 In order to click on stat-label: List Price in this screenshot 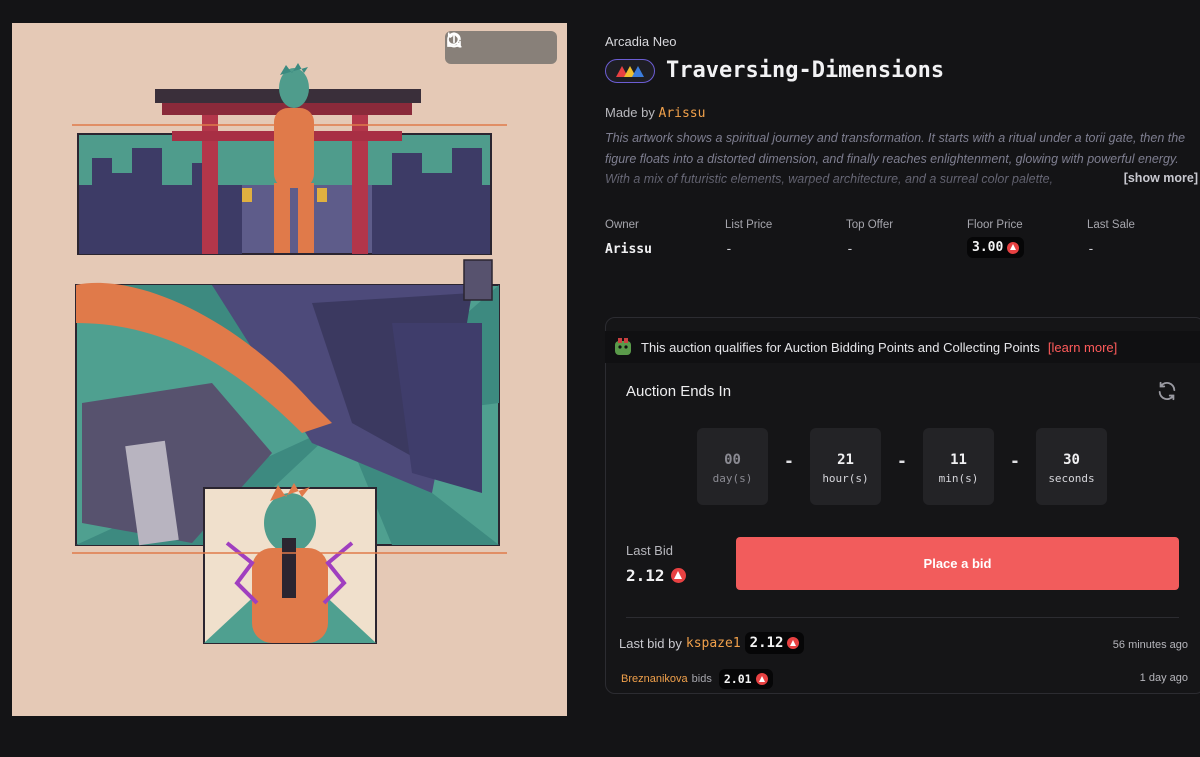, I will do `click(749, 225)`.